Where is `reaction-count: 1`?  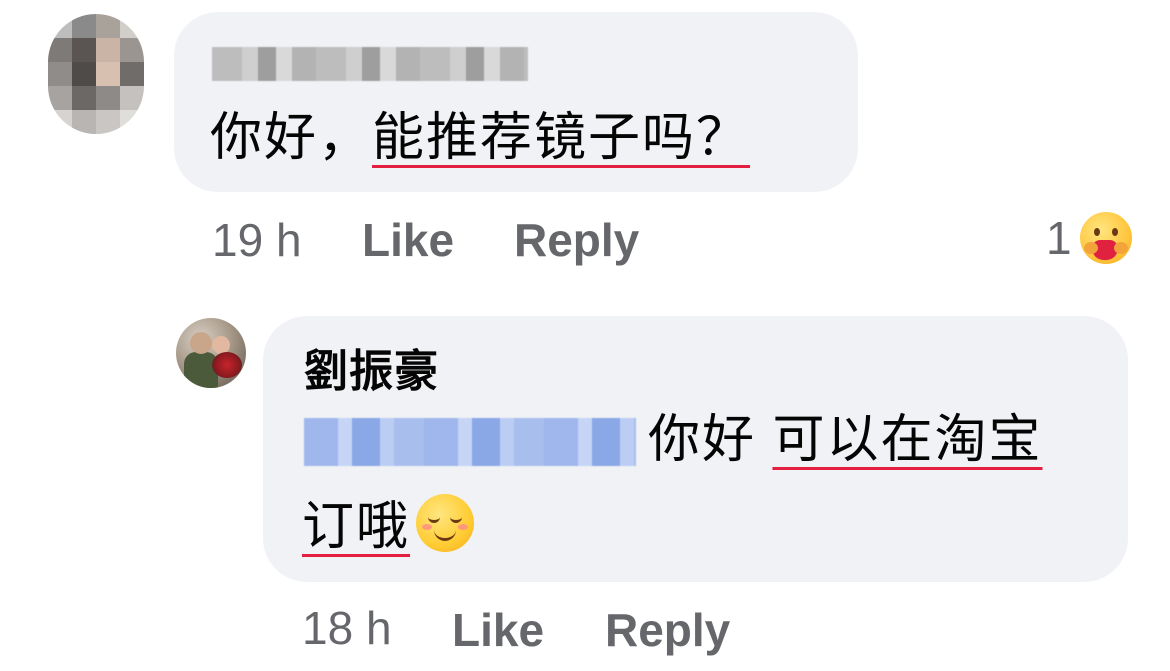
reaction-count: 1 is located at coordinates (1059, 238).